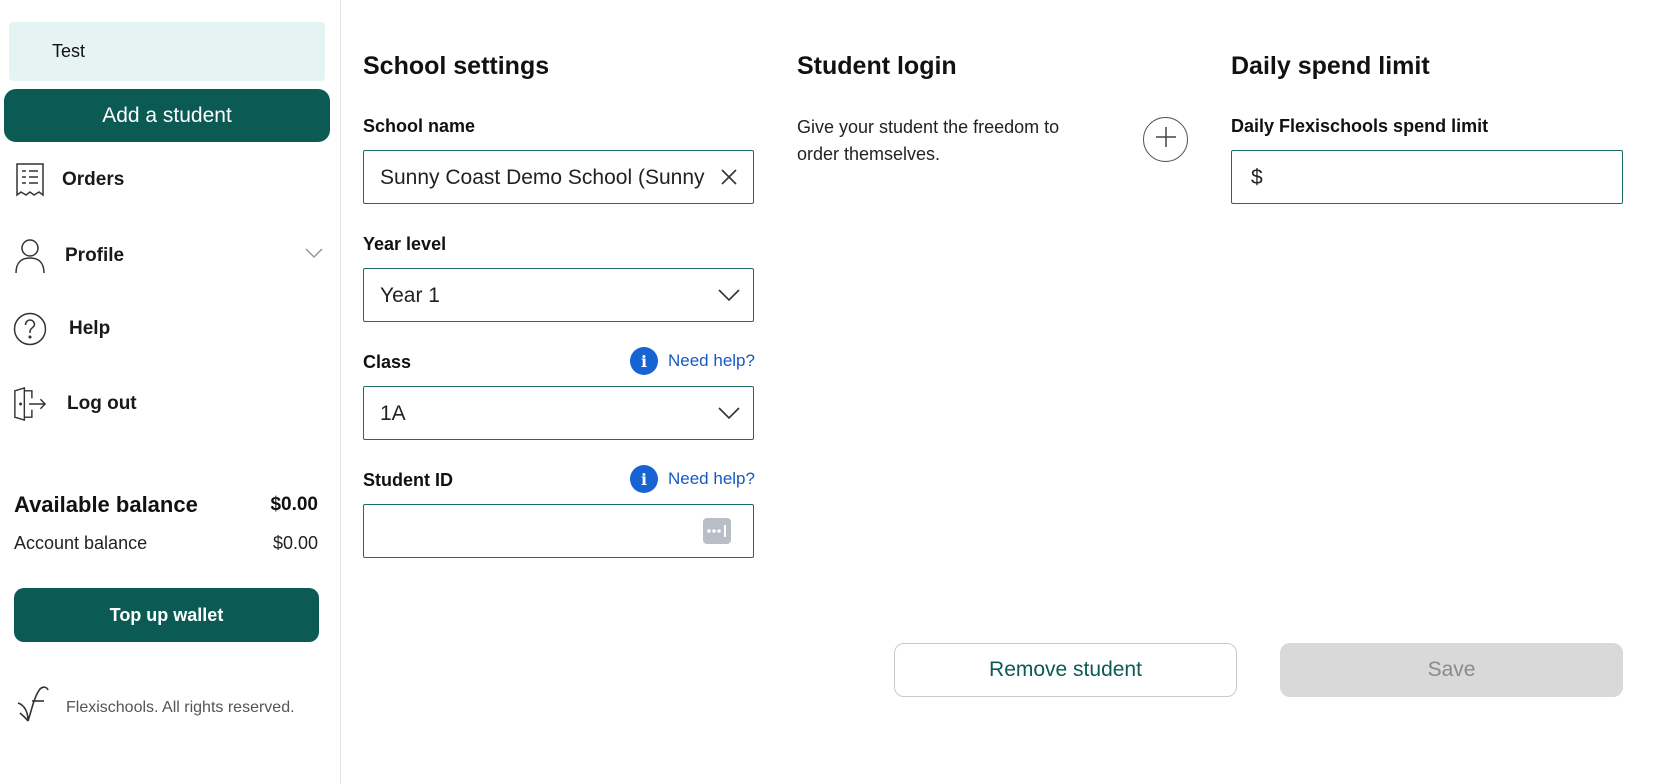  Describe the element at coordinates (61, 329) in the screenshot. I see `nav-item-help: Help` at that location.